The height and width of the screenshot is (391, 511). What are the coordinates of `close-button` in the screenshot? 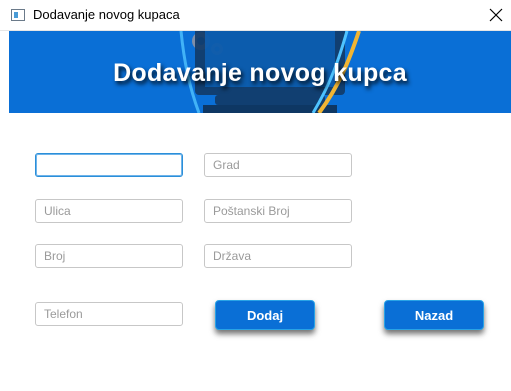 It's located at (496, 15).